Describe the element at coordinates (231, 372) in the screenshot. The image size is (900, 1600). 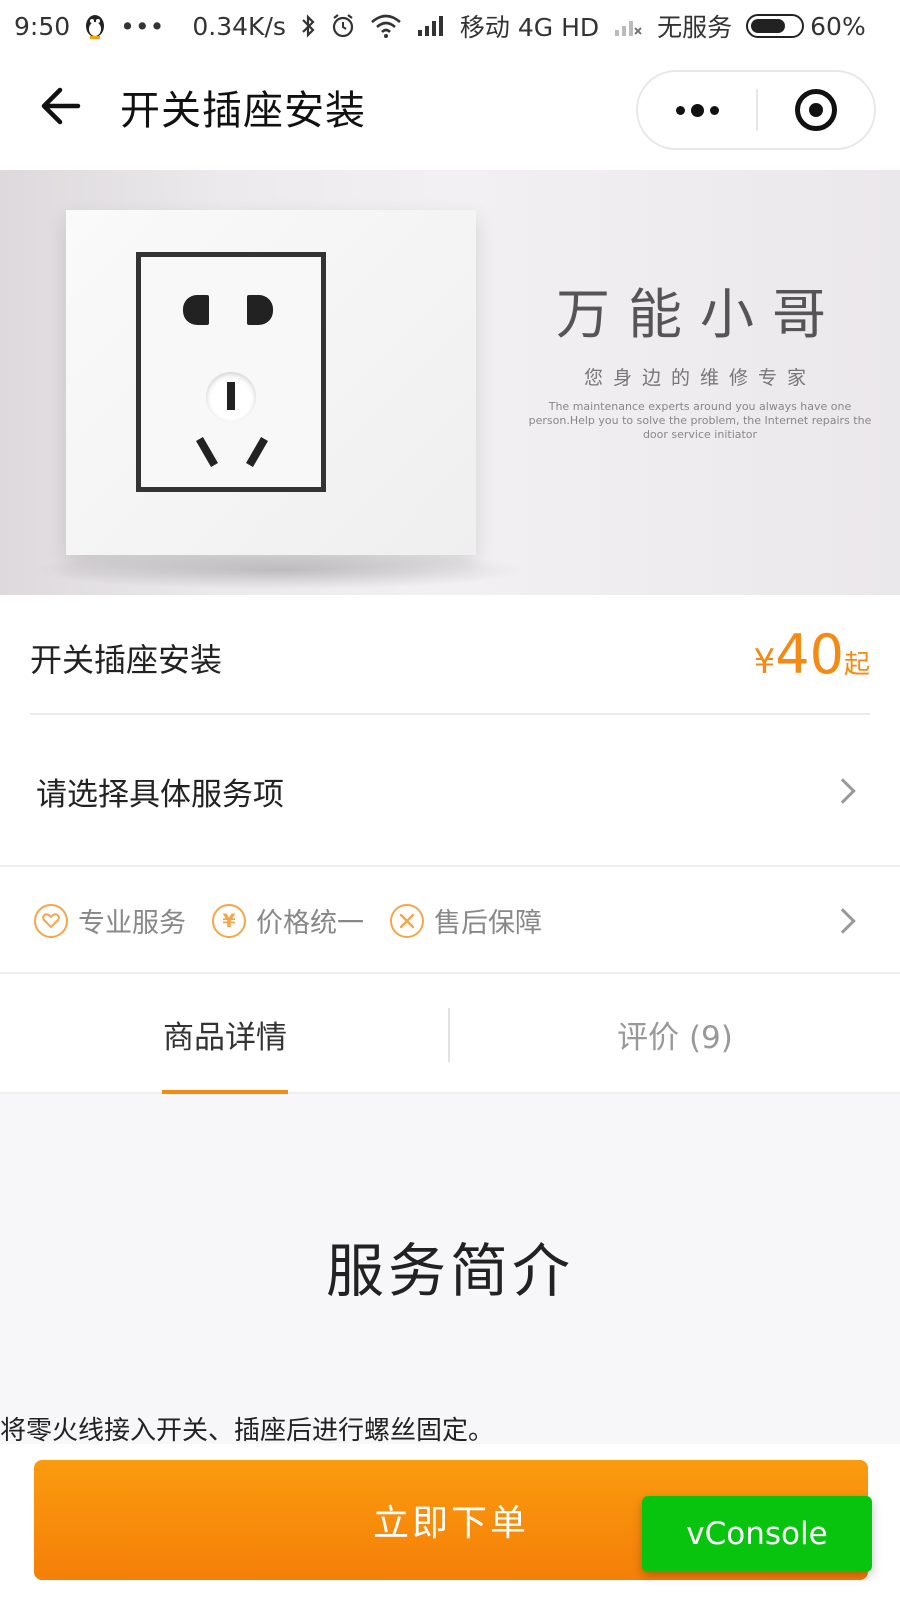
I see `socket-frame` at that location.